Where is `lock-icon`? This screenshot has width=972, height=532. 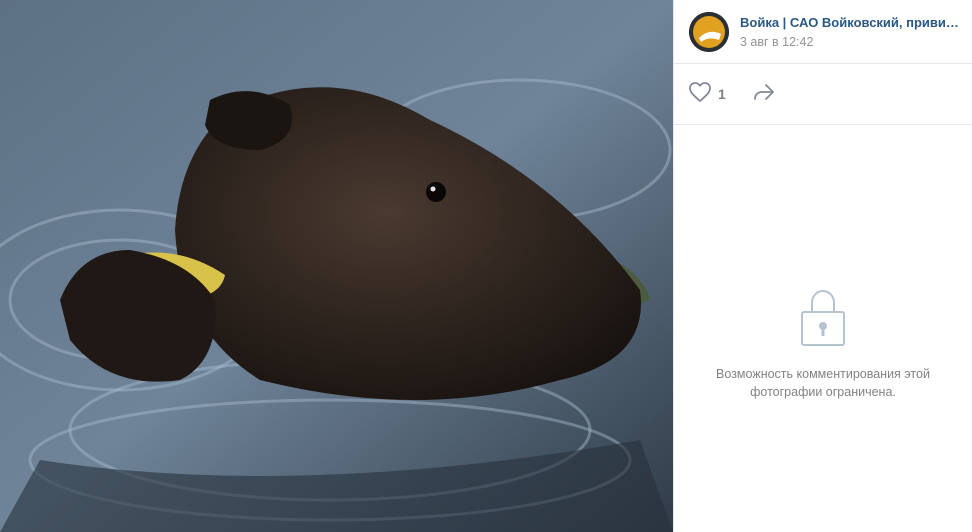
lock-icon is located at coordinates (823, 319).